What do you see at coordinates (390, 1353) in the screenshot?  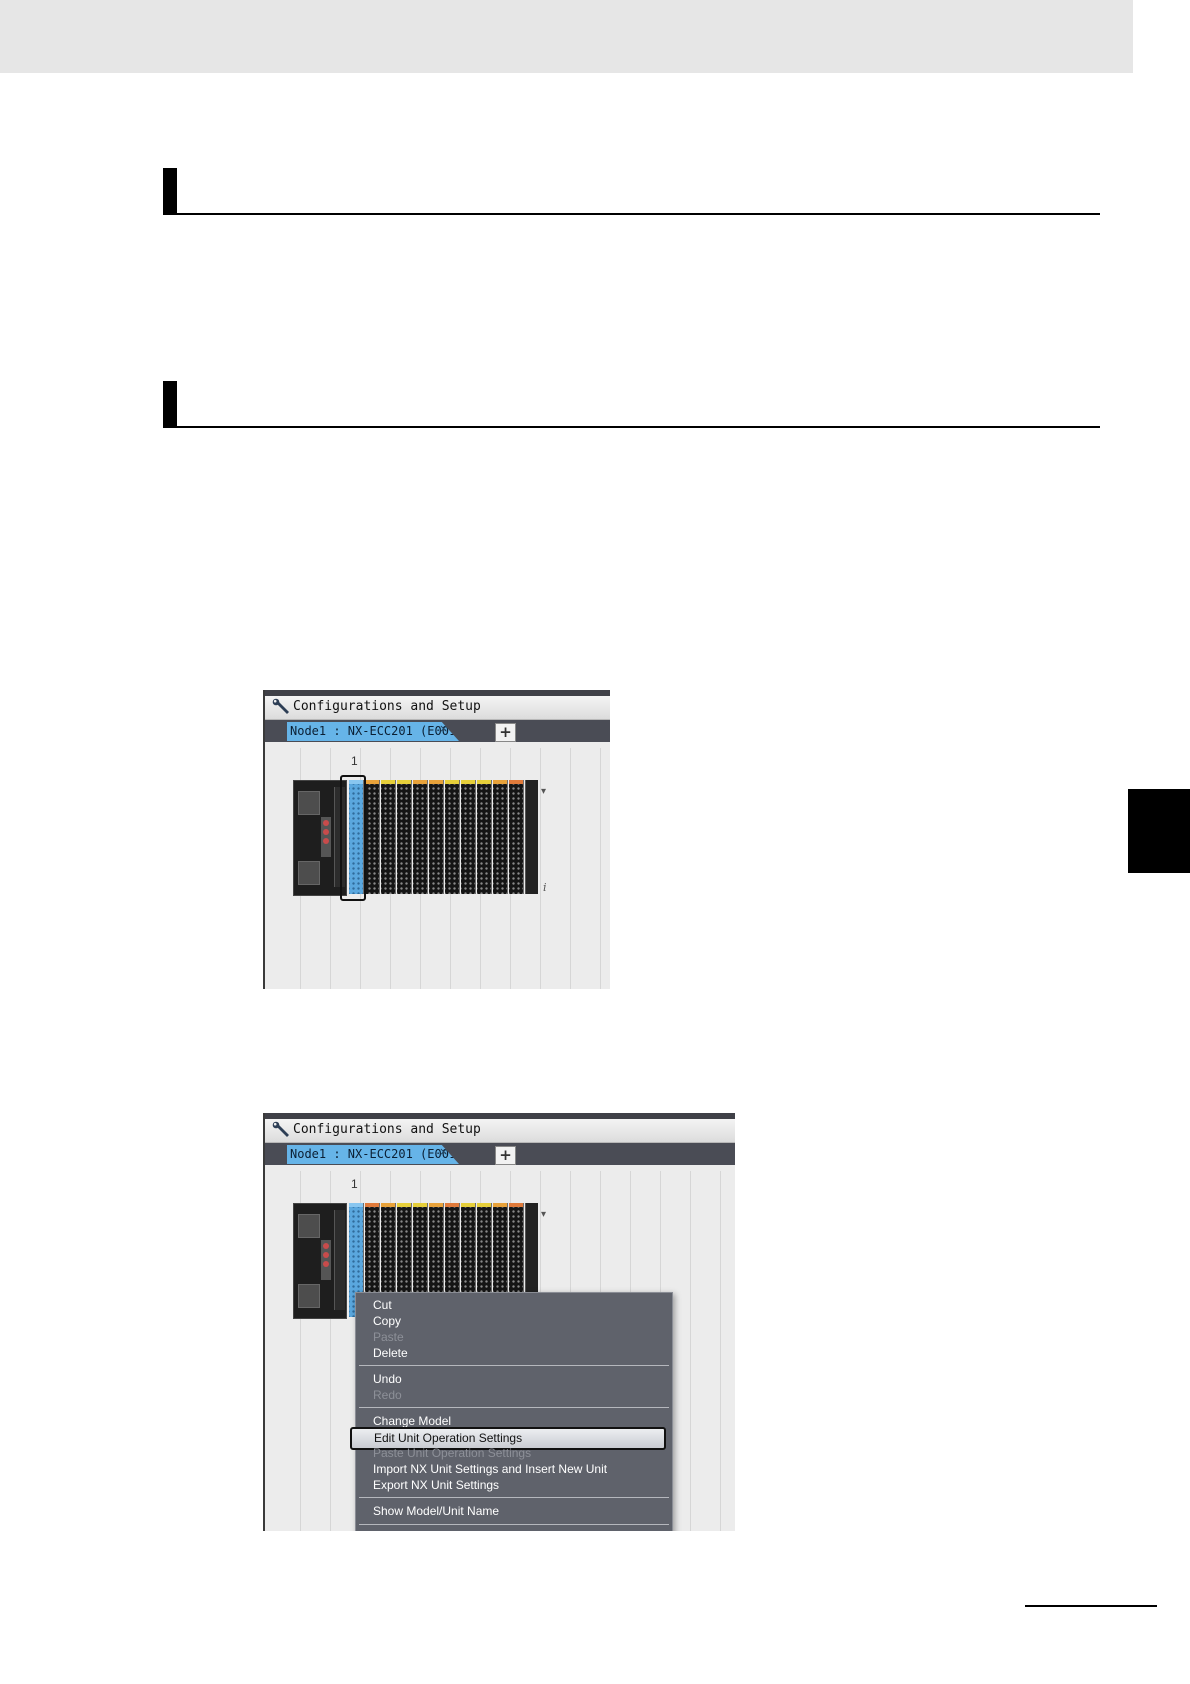 I see `menu-item-delete: Delete` at bounding box center [390, 1353].